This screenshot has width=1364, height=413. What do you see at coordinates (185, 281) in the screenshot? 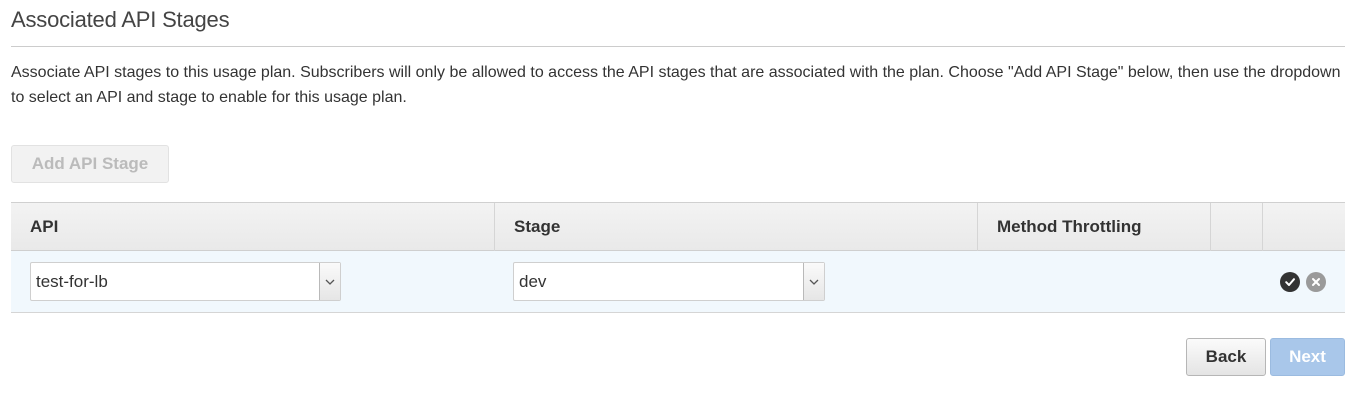
I see `api-select: test-for-lb` at bounding box center [185, 281].